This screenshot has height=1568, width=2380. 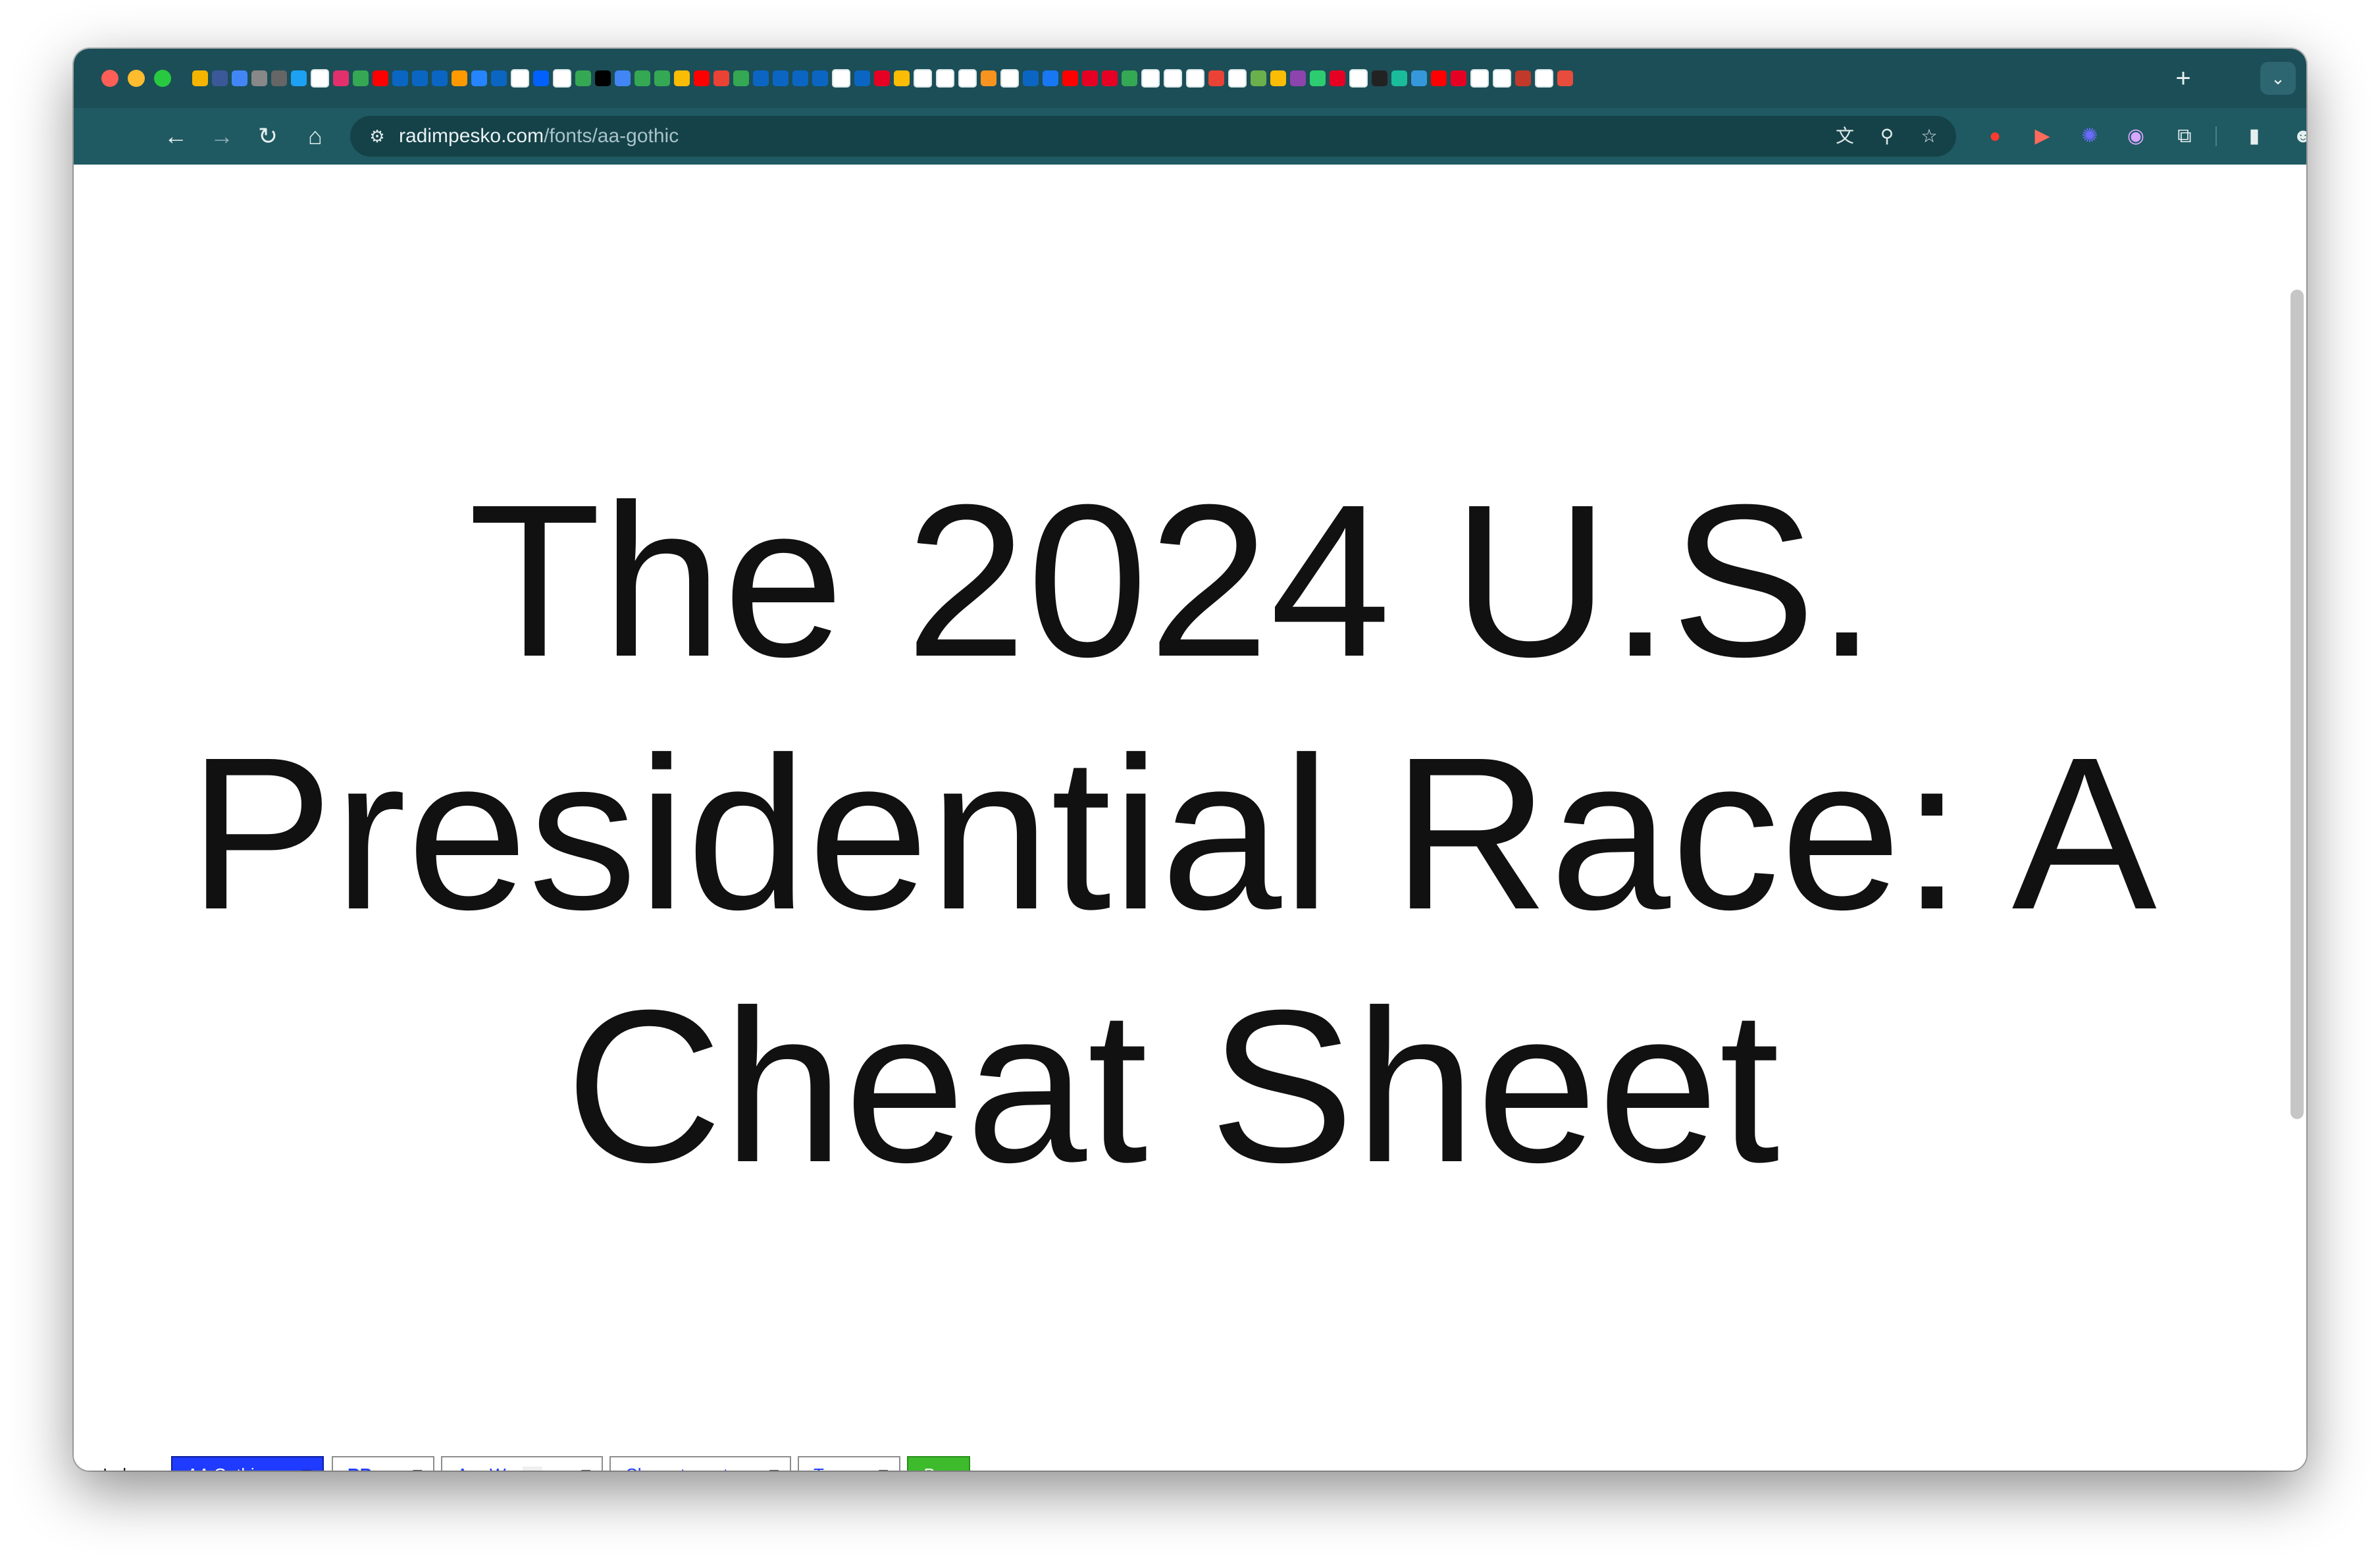 I want to click on try-select: Try ▼, so click(x=849, y=1463).